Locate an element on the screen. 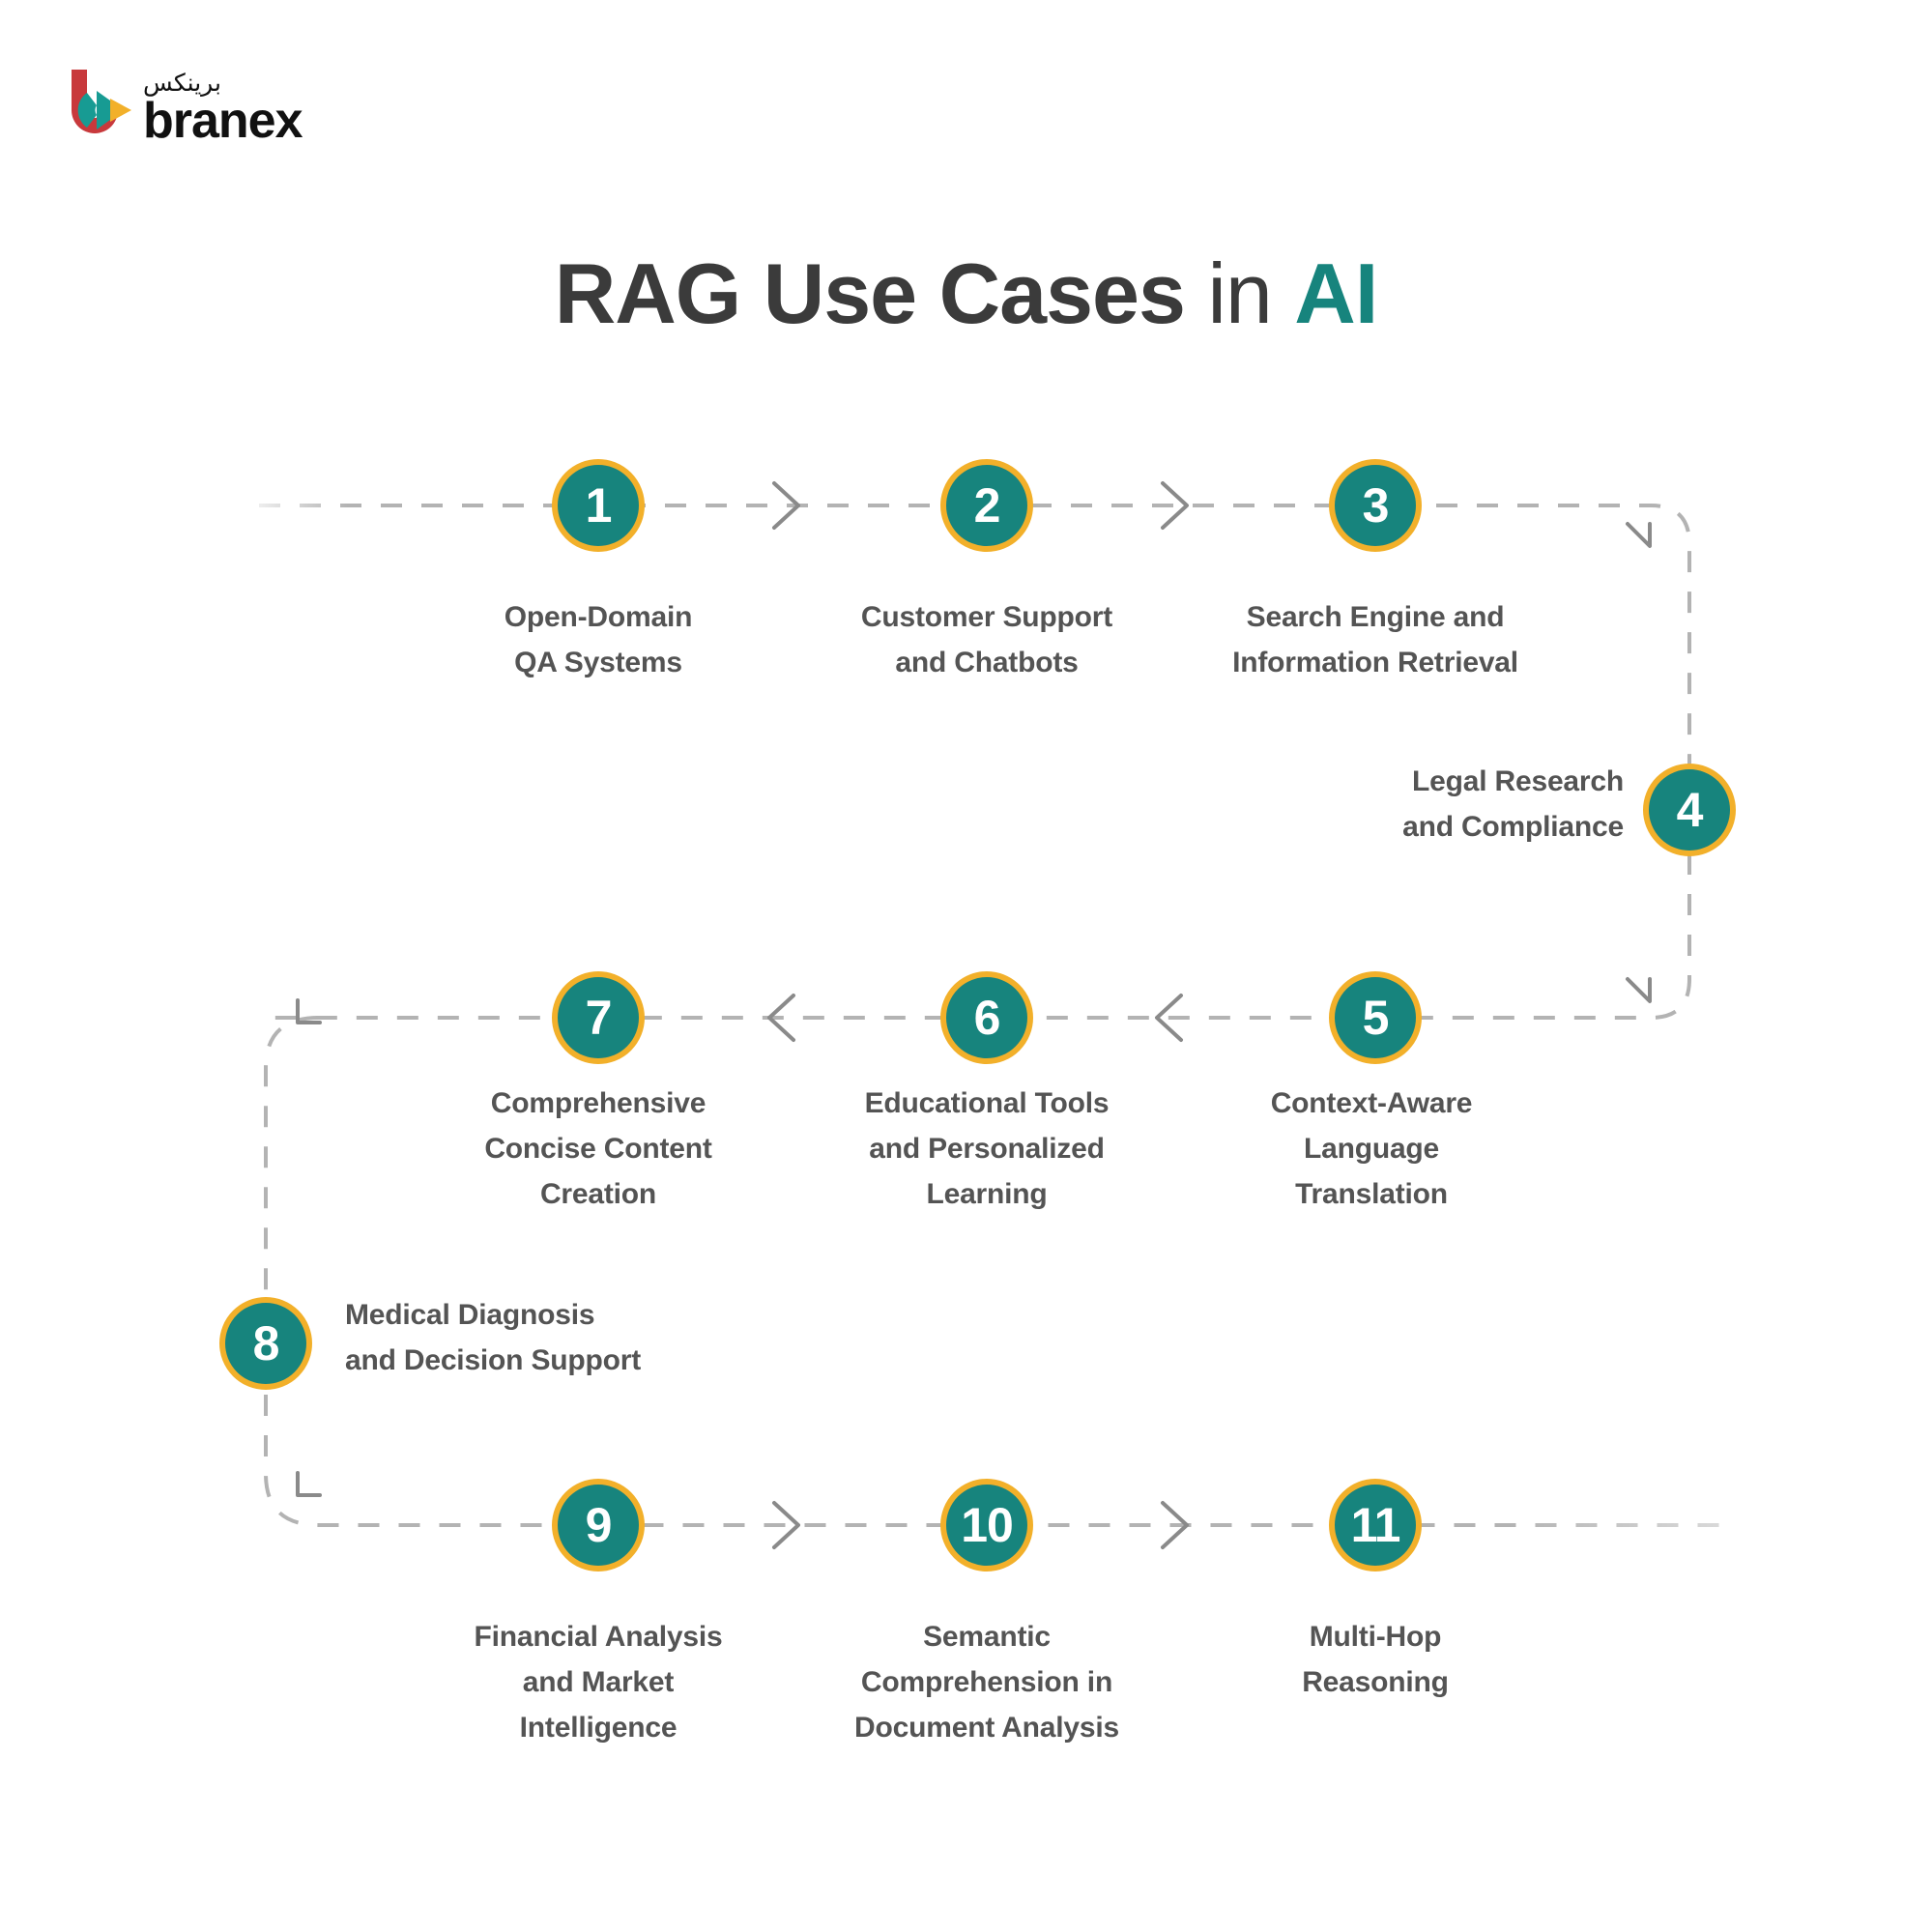 This screenshot has height=1932, width=1932. connector-row2-left-curve is located at coordinates (292, 1153).